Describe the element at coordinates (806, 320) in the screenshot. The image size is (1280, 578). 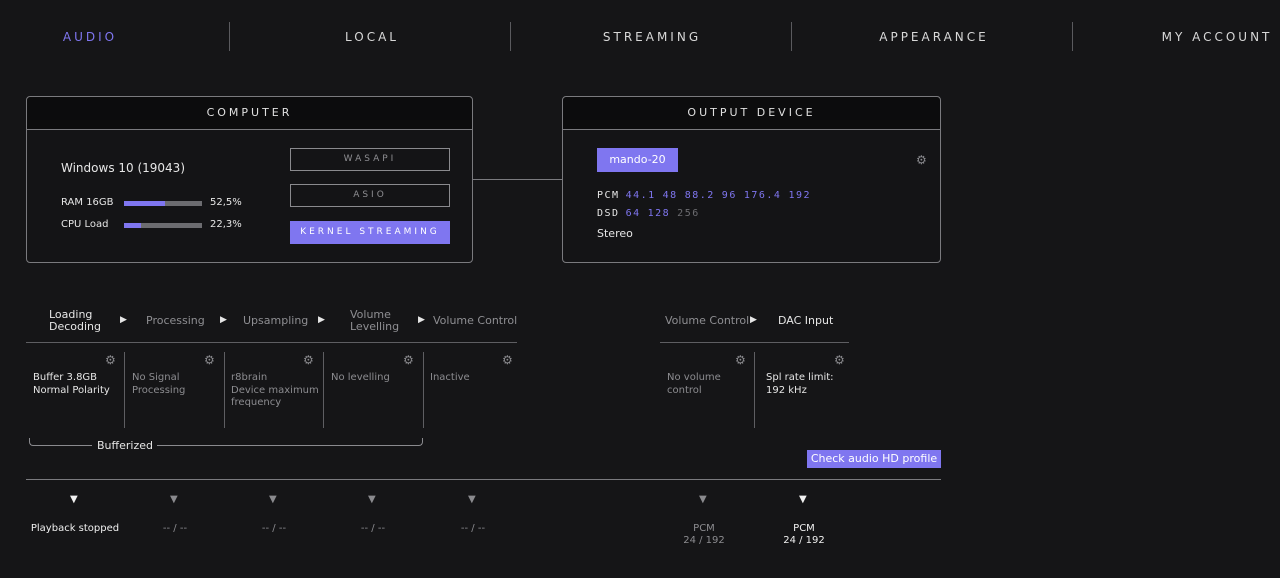
I see `stage-dac-input: DAC Input` at that location.